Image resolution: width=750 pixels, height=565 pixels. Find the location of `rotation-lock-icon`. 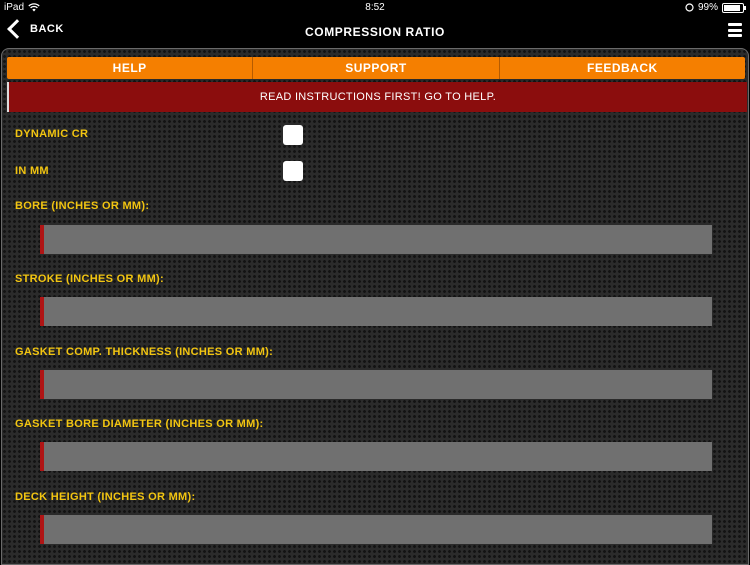

rotation-lock-icon is located at coordinates (689, 7).